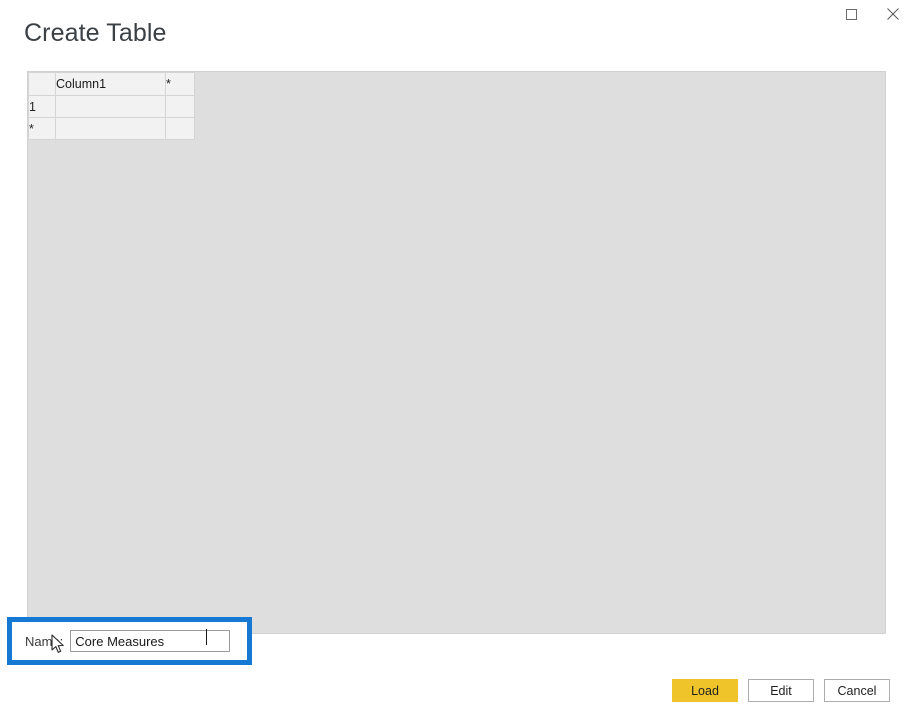 Image resolution: width=914 pixels, height=725 pixels. I want to click on text-caret, so click(206, 637).